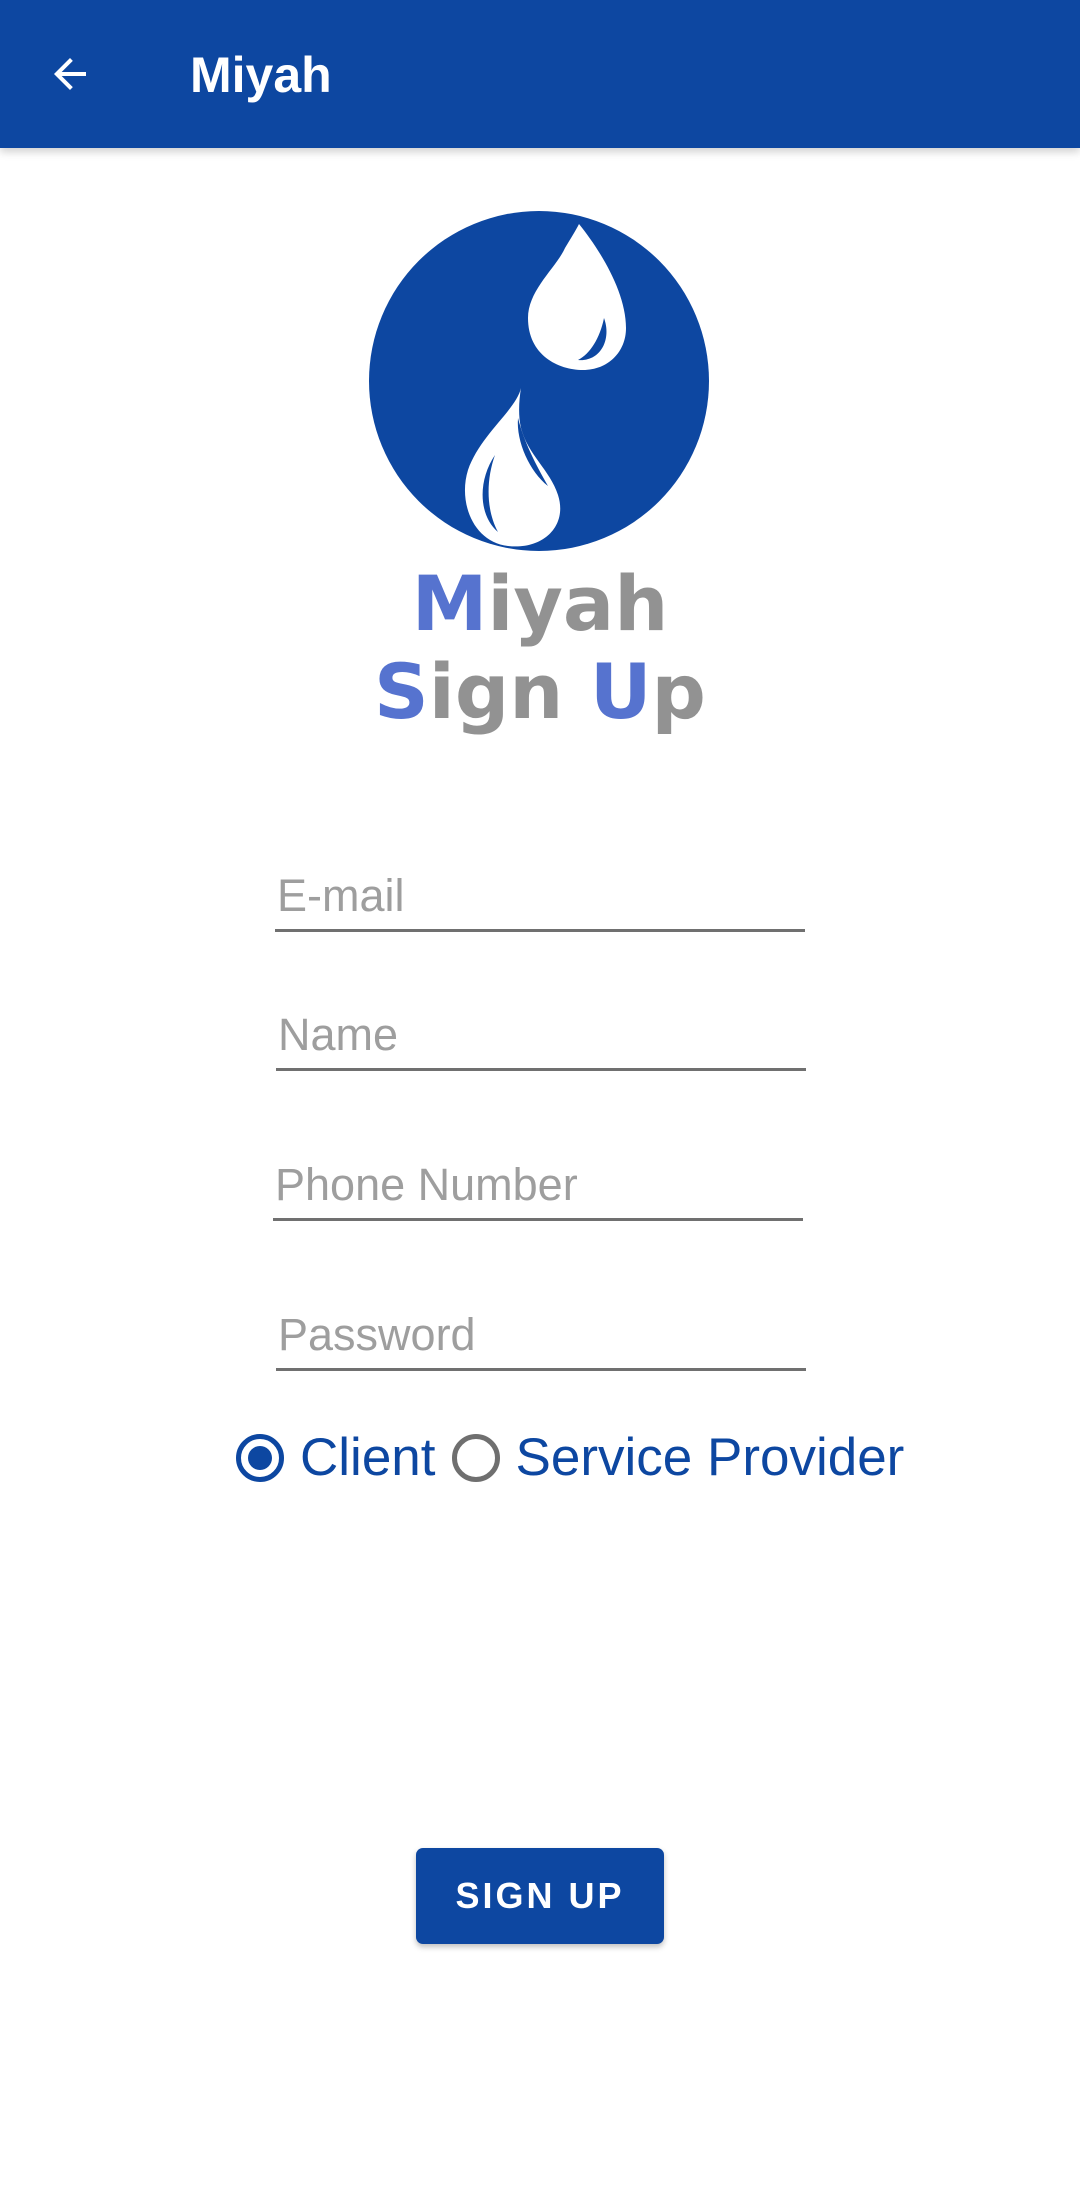 This screenshot has height=2212, width=1080. Describe the element at coordinates (540, 1896) in the screenshot. I see `sign-up-button: SIGN UP` at that location.